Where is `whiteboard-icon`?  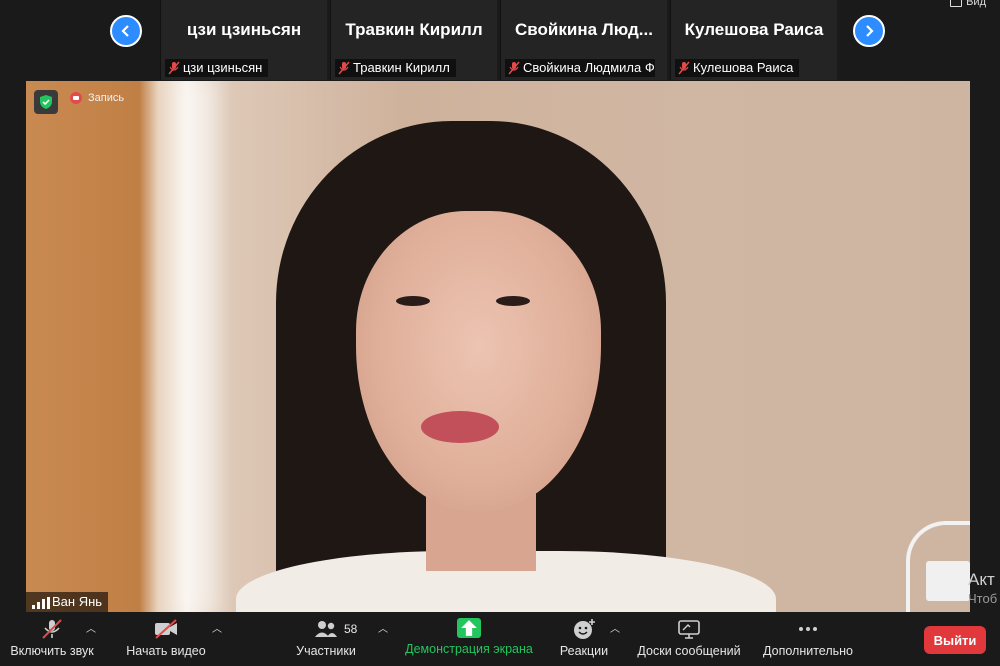 whiteboard-icon is located at coordinates (689, 629).